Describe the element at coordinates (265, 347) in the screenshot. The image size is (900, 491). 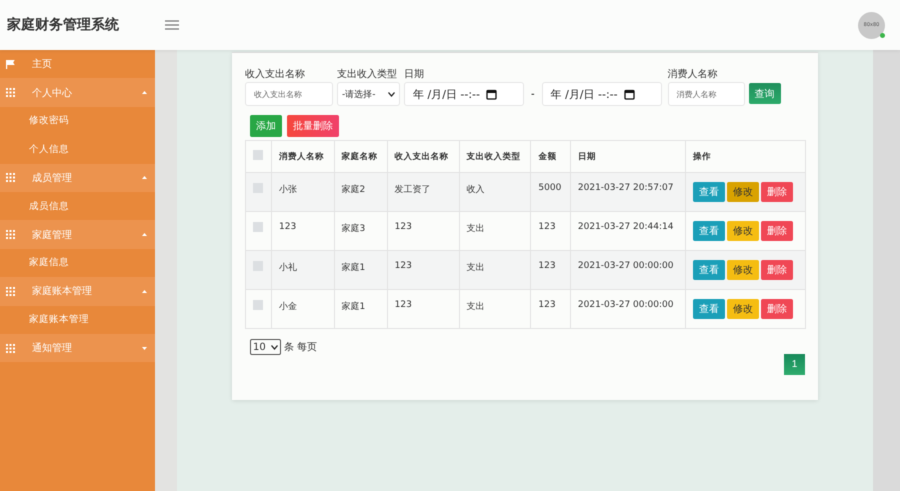
I see `page-size-dropdown: 10` at that location.